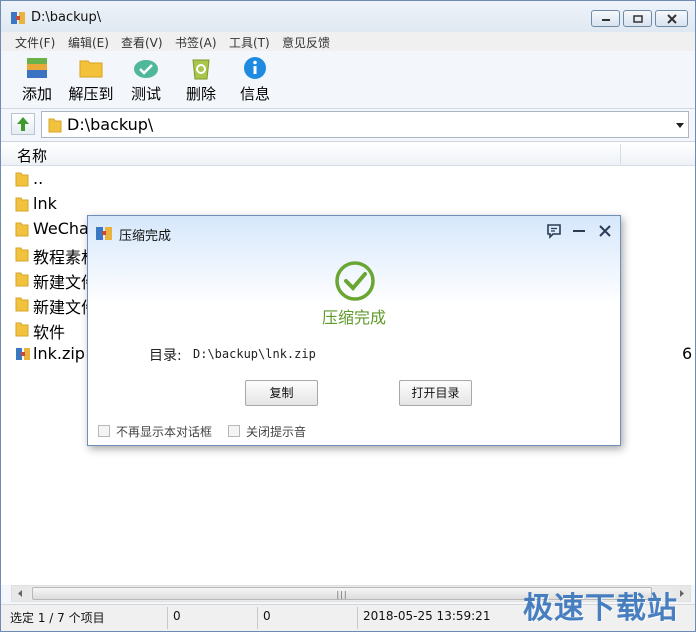 The height and width of the screenshot is (632, 696). What do you see at coordinates (605, 18) in the screenshot?
I see `minimize-button` at bounding box center [605, 18].